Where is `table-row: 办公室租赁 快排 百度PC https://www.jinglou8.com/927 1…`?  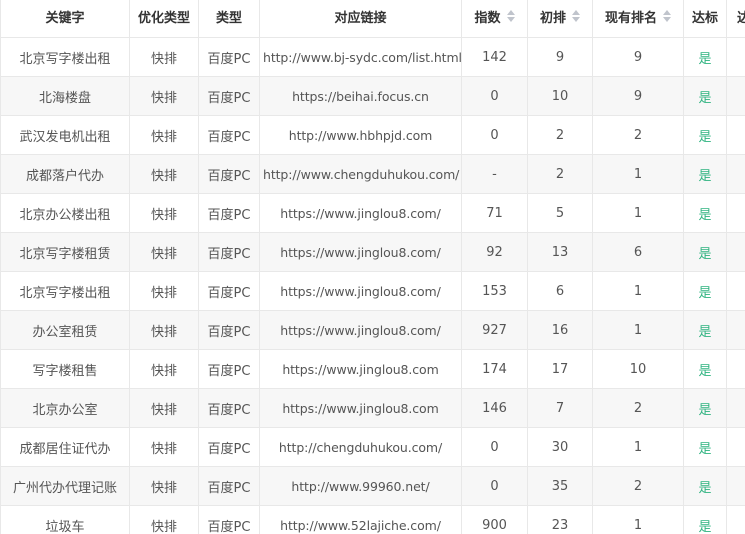 table-row: 办公室租赁 快排 百度PC https://www.jinglou8.com/927 1… is located at coordinates (372, 330).